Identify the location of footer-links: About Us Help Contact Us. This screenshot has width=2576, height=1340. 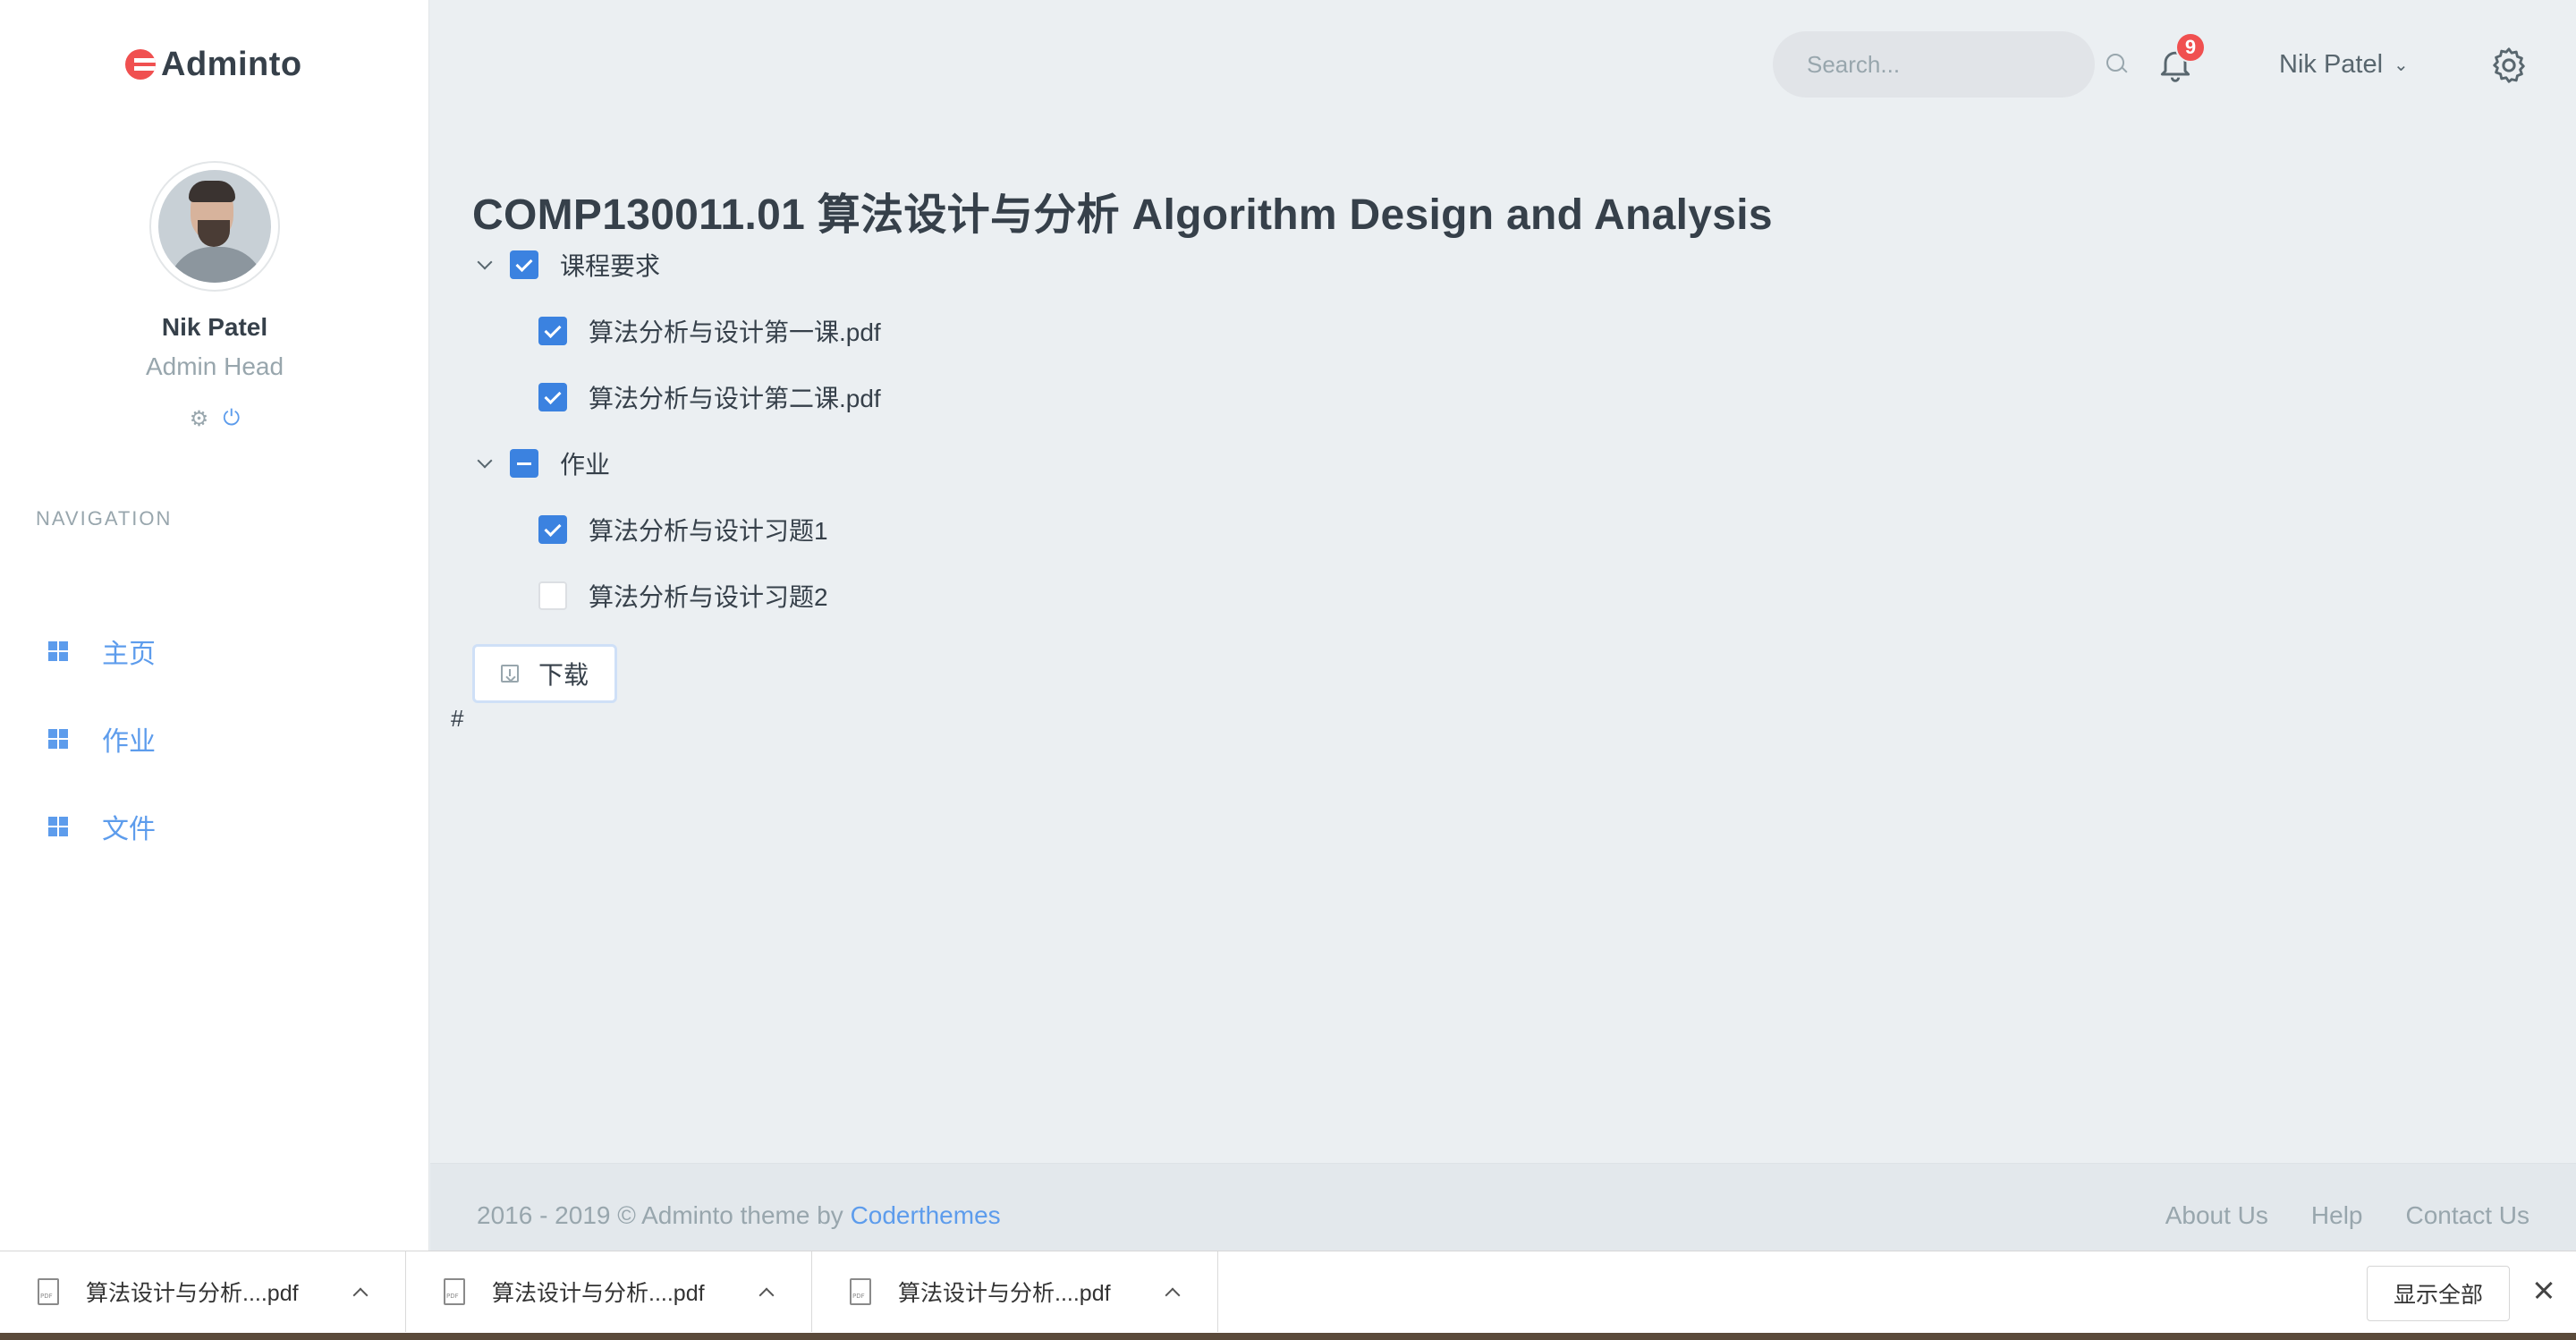
(2347, 1215).